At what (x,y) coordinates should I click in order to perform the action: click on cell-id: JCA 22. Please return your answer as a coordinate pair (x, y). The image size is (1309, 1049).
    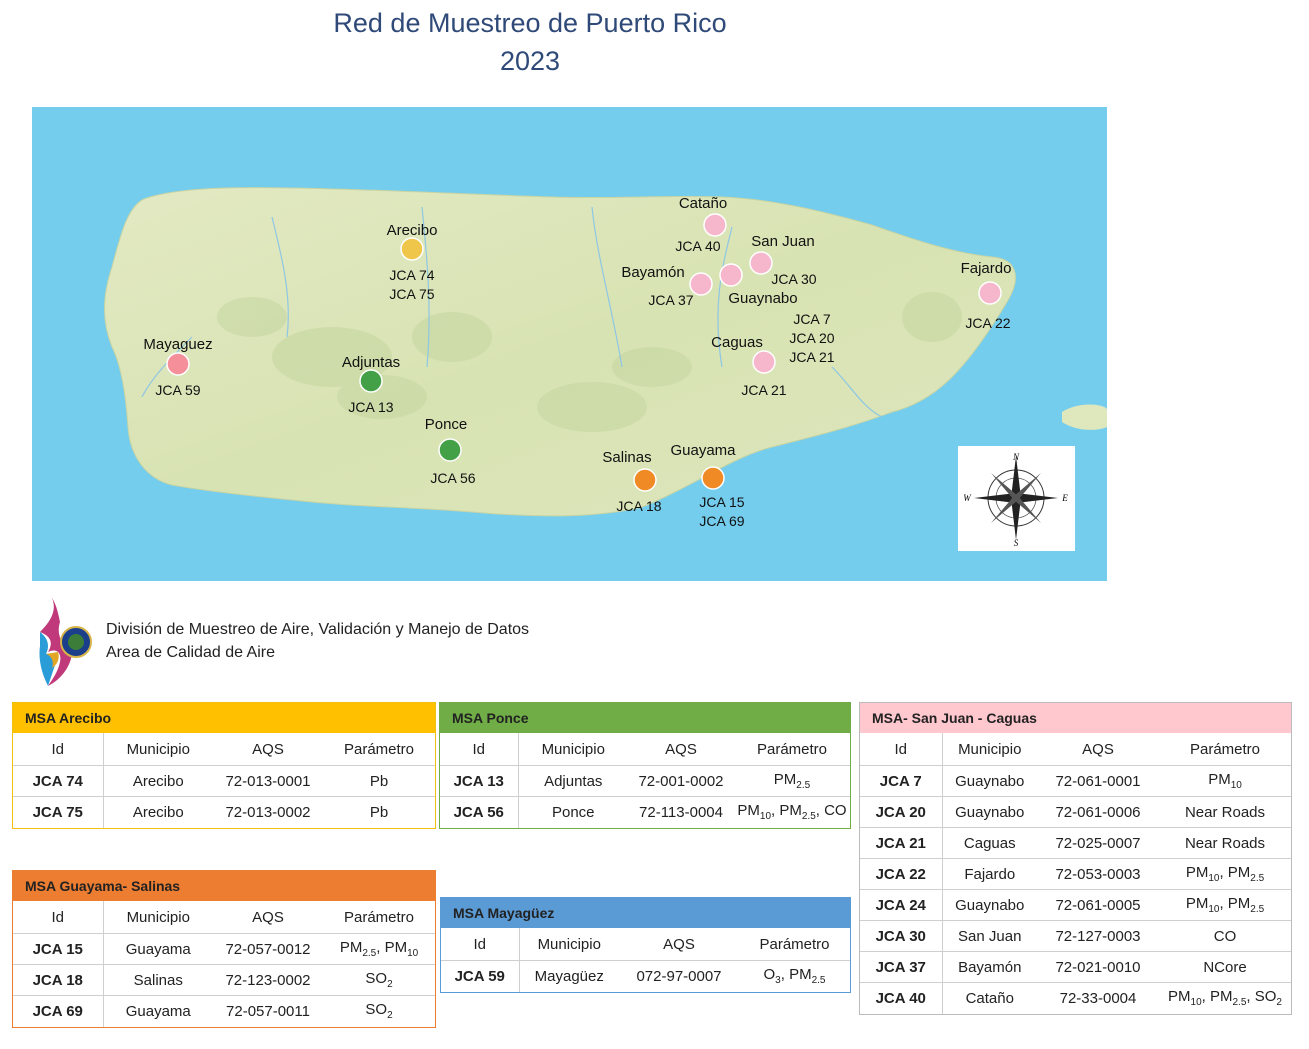
    Looking at the image, I should click on (901, 874).